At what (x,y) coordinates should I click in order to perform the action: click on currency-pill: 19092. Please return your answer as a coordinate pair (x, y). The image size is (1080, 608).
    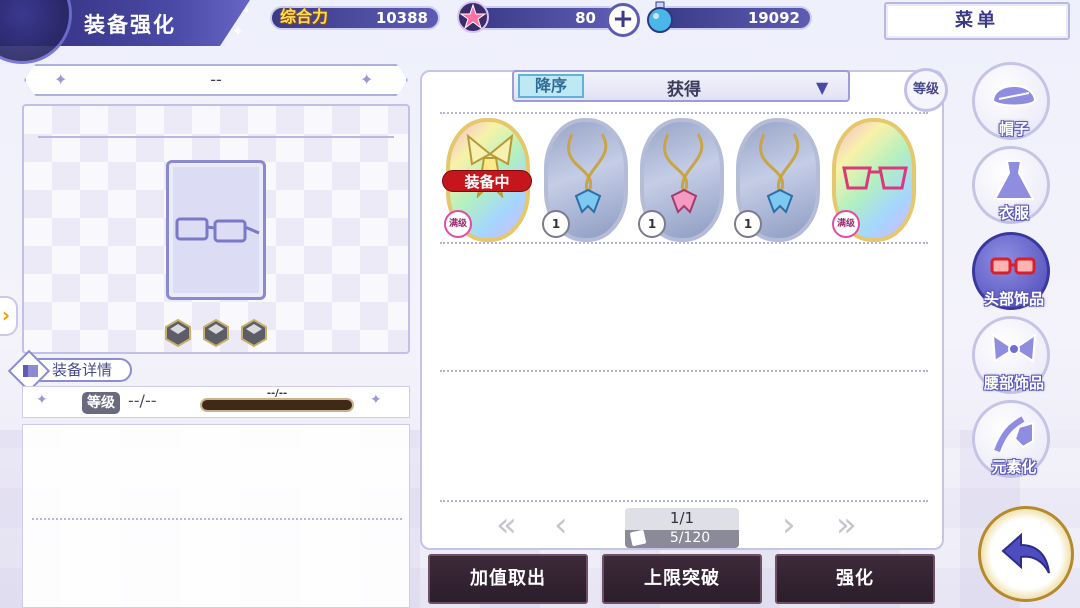
    Looking at the image, I should click on (734, 18).